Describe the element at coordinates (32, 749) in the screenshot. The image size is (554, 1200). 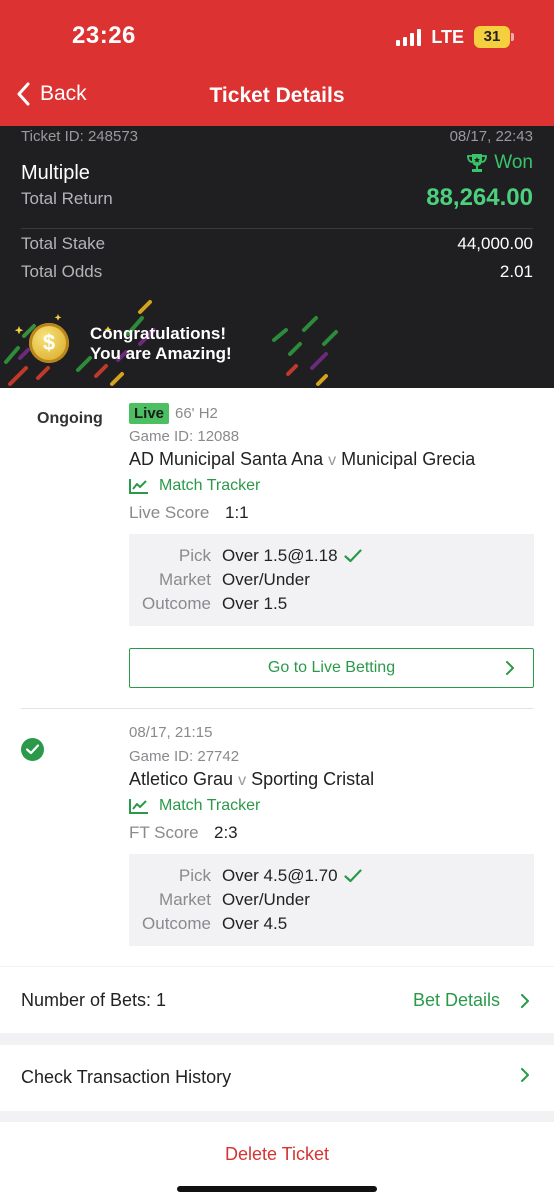
I see `check-circle-icon` at that location.